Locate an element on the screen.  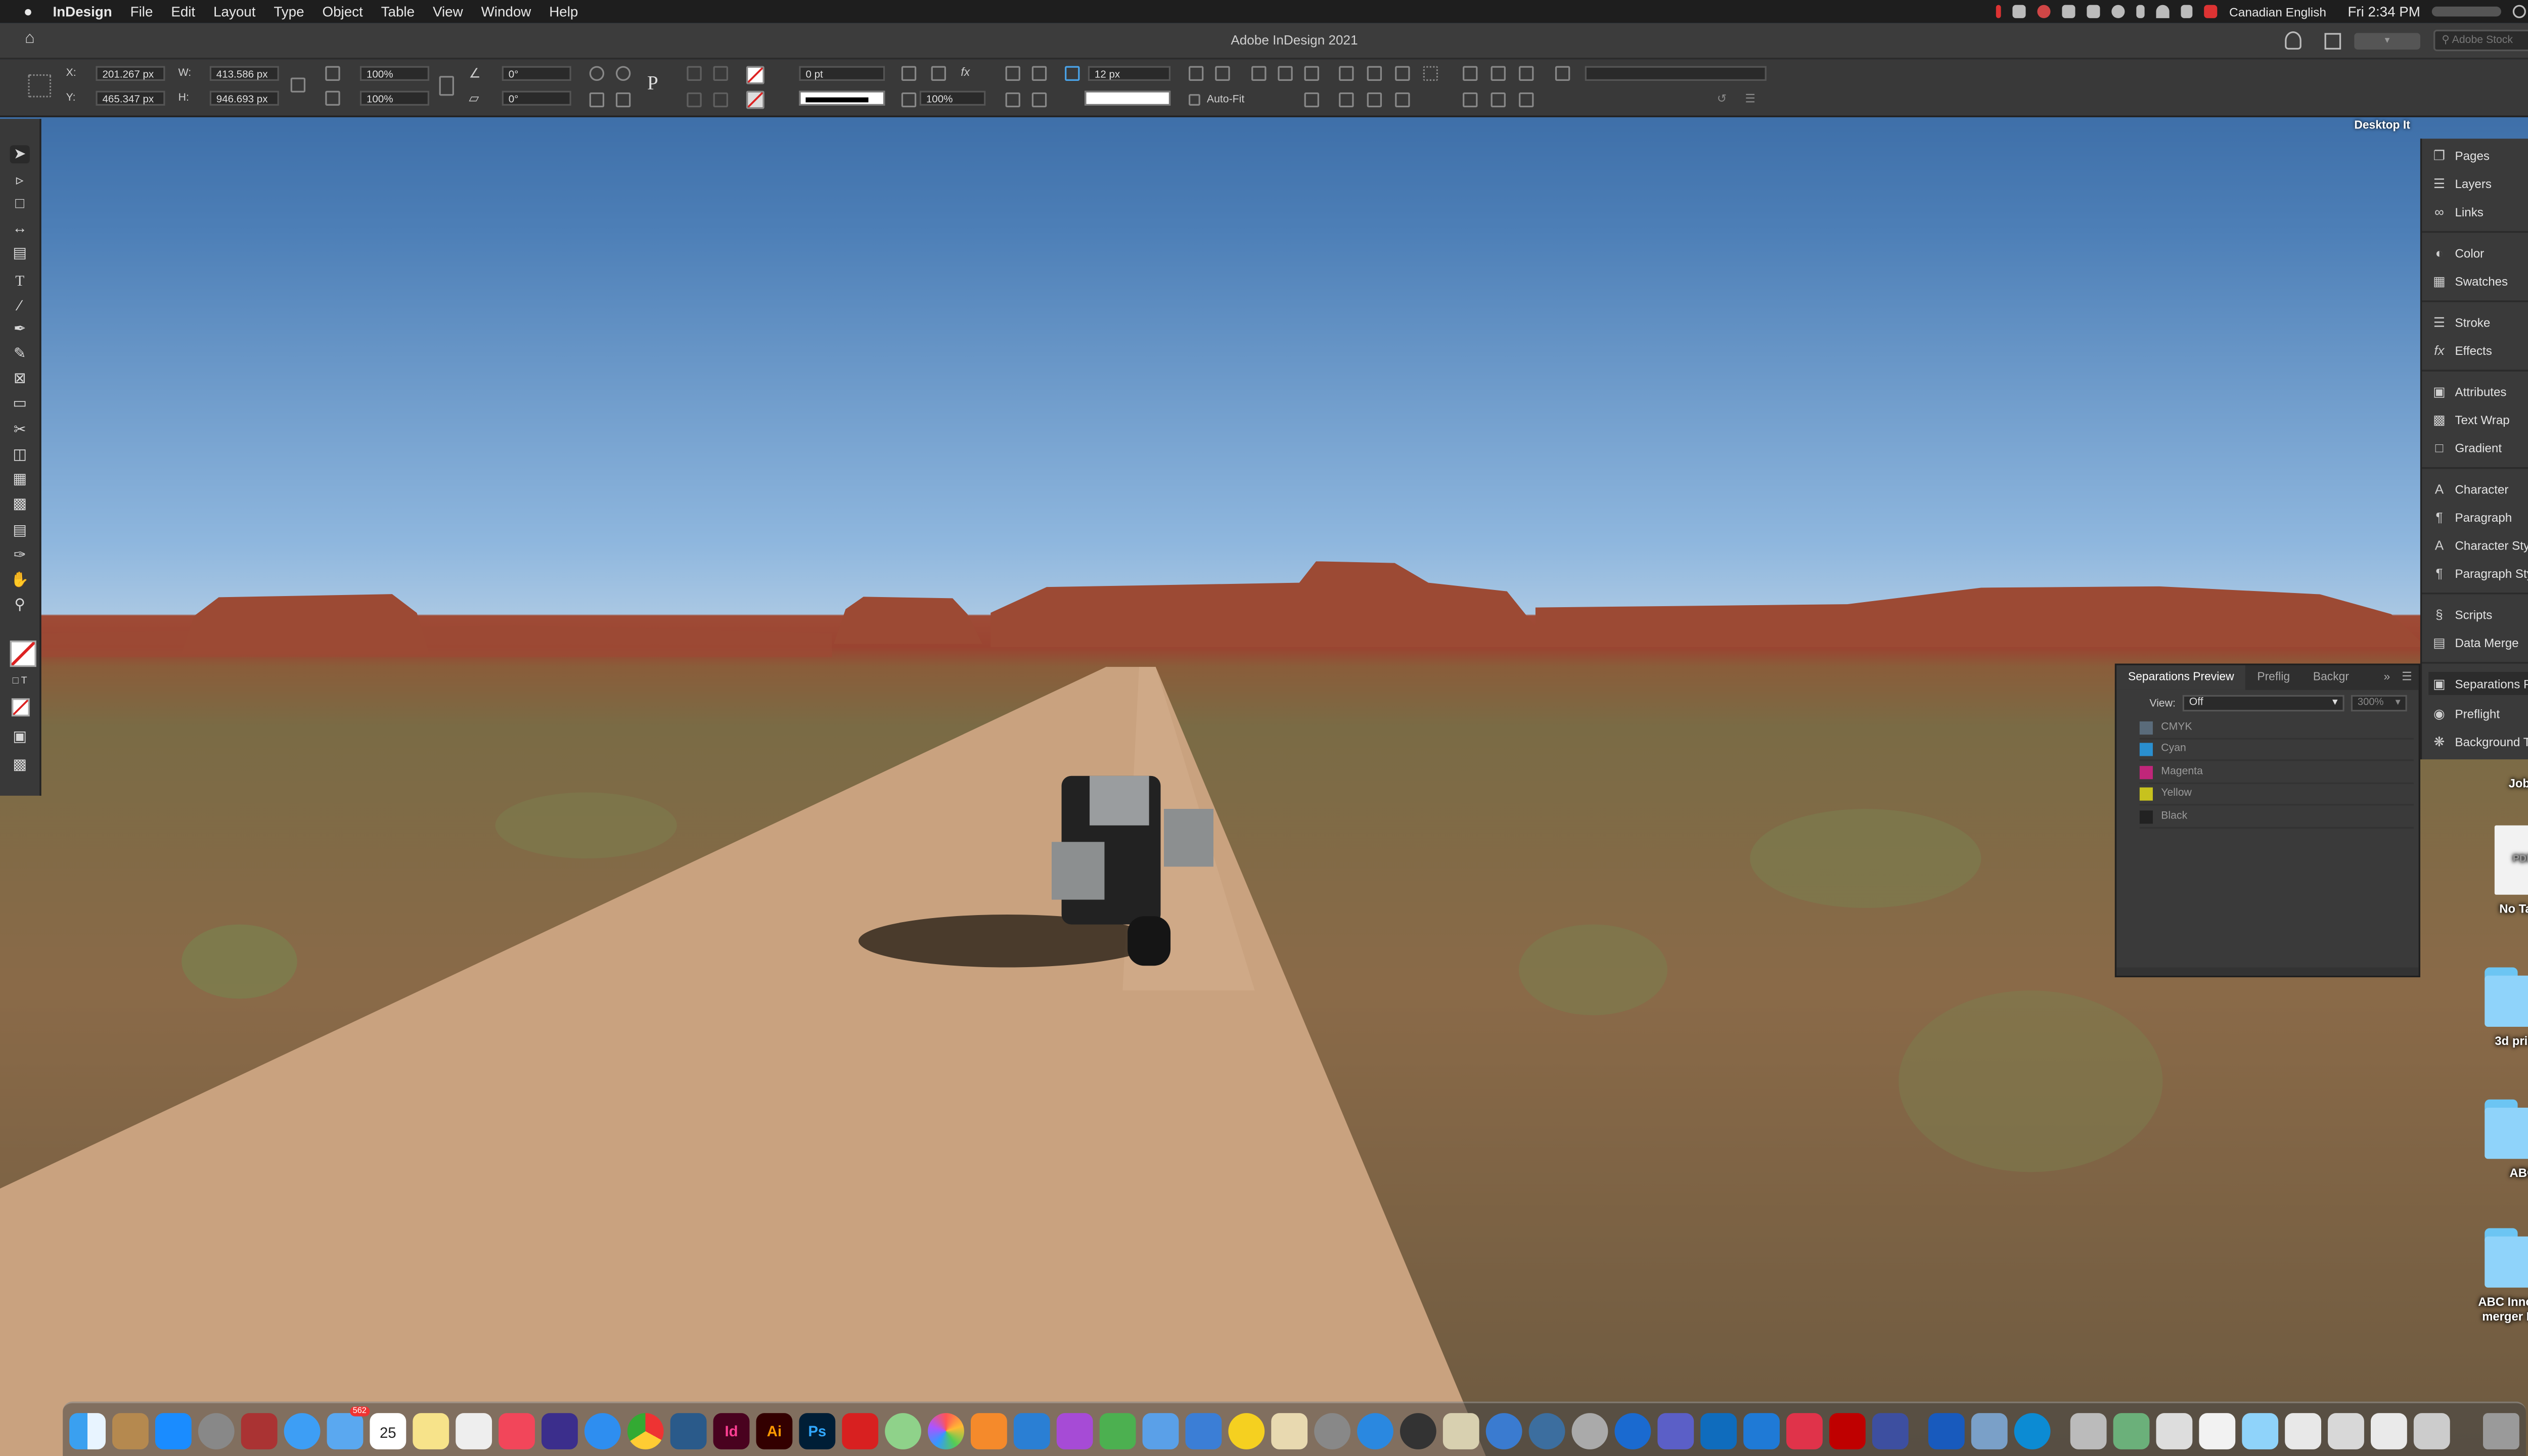
chrome-icon is located at coordinates (646, 1431).